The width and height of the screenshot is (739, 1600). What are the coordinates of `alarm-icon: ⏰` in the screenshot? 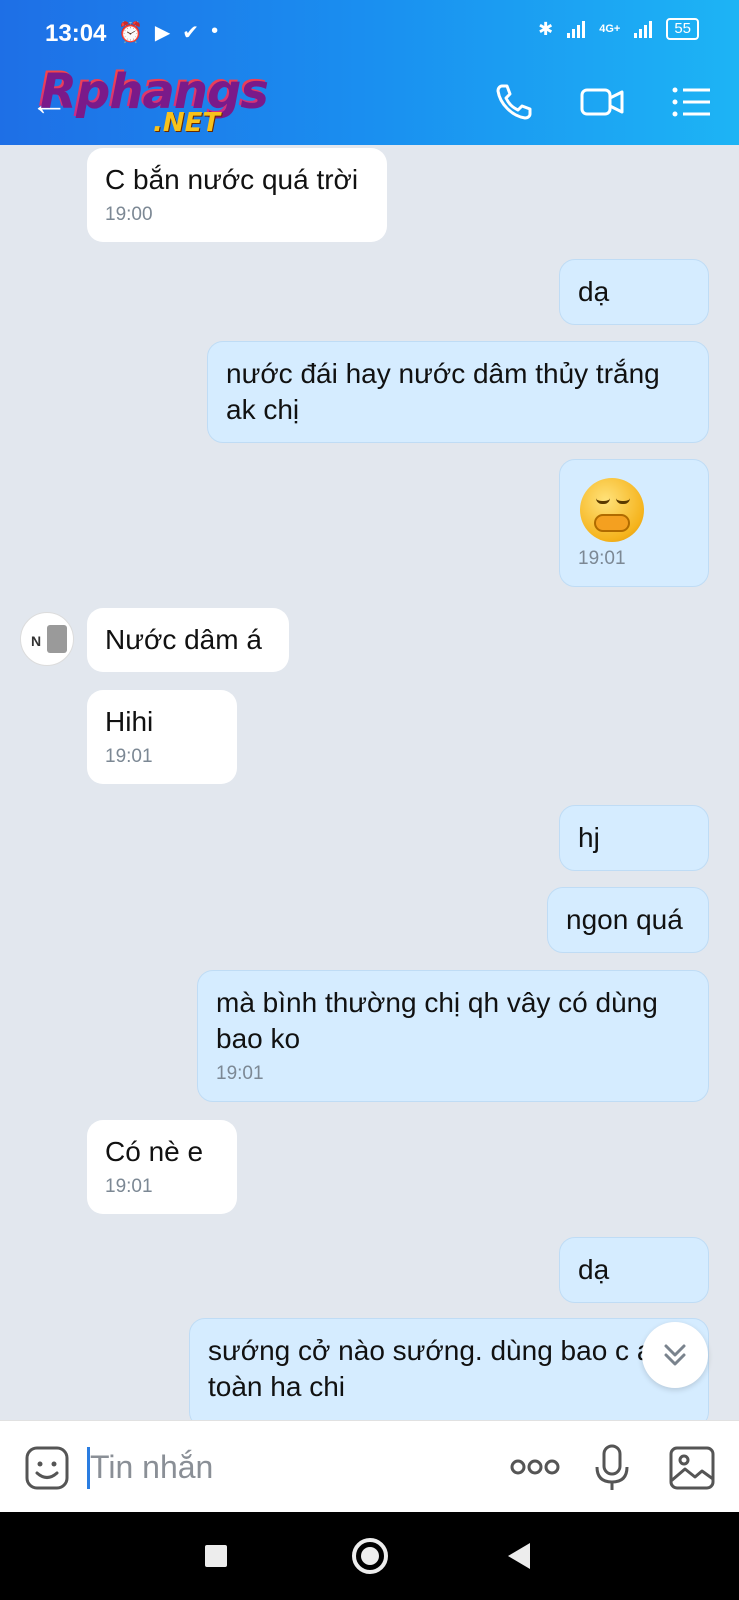 It's located at (130, 33).